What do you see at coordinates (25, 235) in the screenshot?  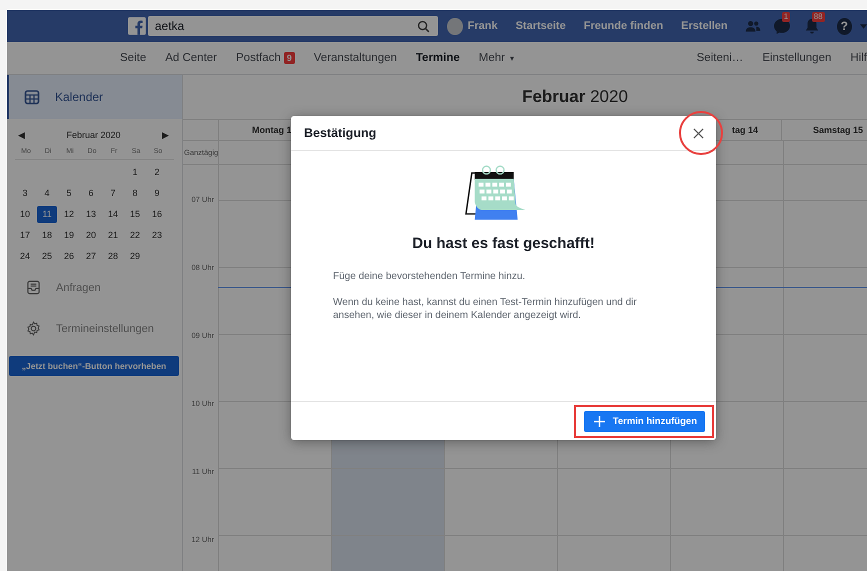 I see `calendar-day: 17` at bounding box center [25, 235].